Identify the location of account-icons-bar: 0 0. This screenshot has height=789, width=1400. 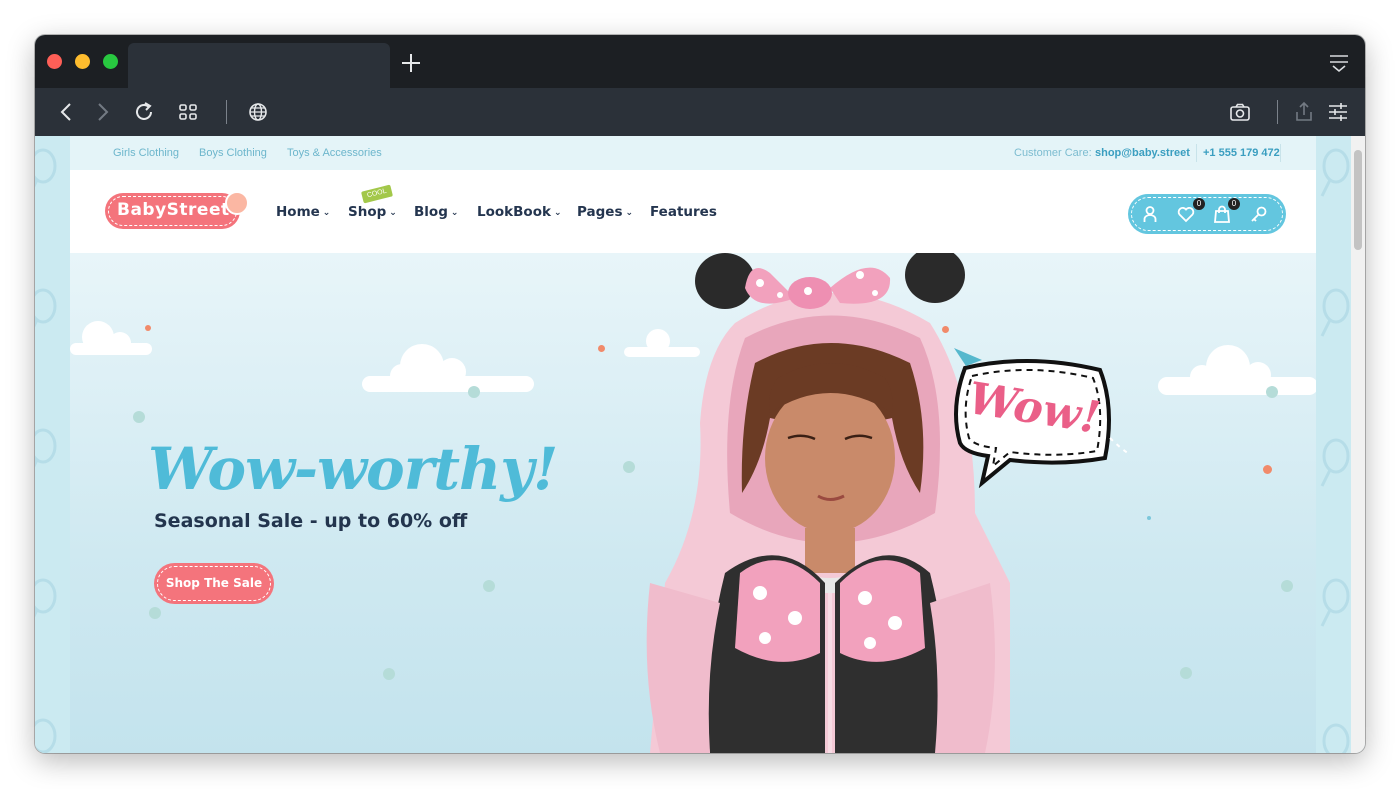
(1207, 214).